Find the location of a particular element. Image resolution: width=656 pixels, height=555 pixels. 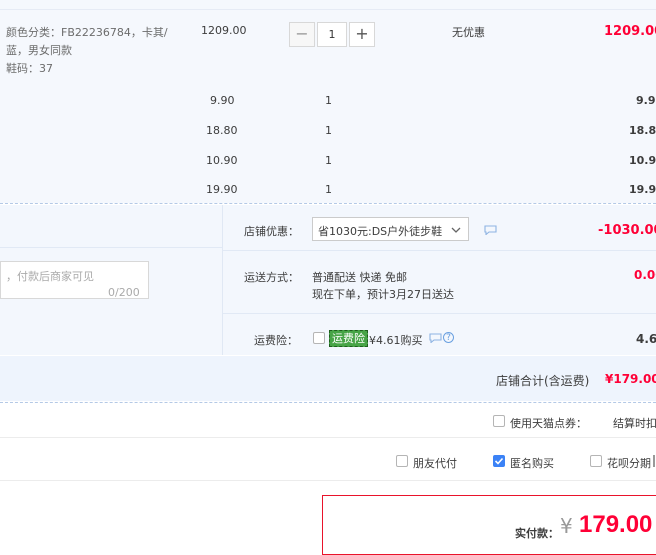

payment-amount: 179.00 is located at coordinates (616, 524).